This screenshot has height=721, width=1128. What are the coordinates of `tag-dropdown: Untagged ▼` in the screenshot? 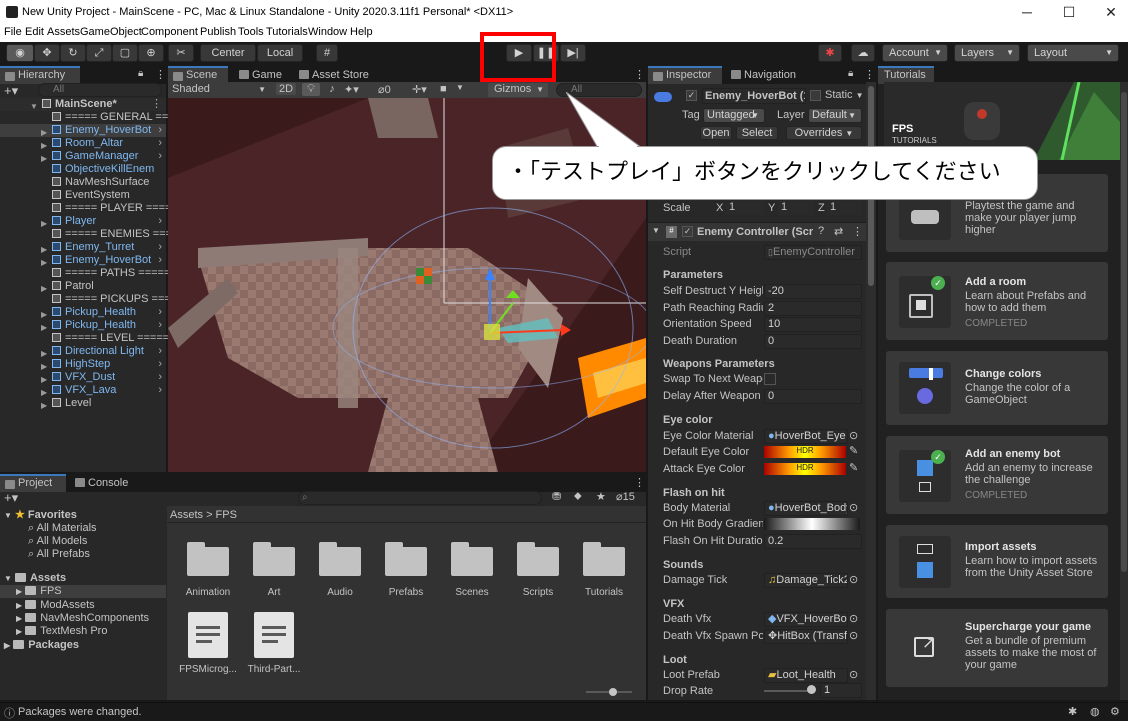 It's located at (734, 115).